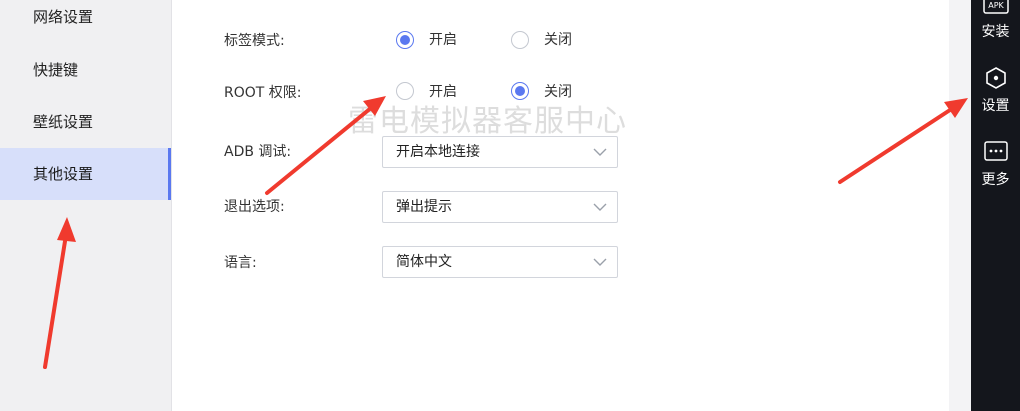  Describe the element at coordinates (85, 174) in the screenshot. I see `sidebar-item-other: 其他设置` at that location.